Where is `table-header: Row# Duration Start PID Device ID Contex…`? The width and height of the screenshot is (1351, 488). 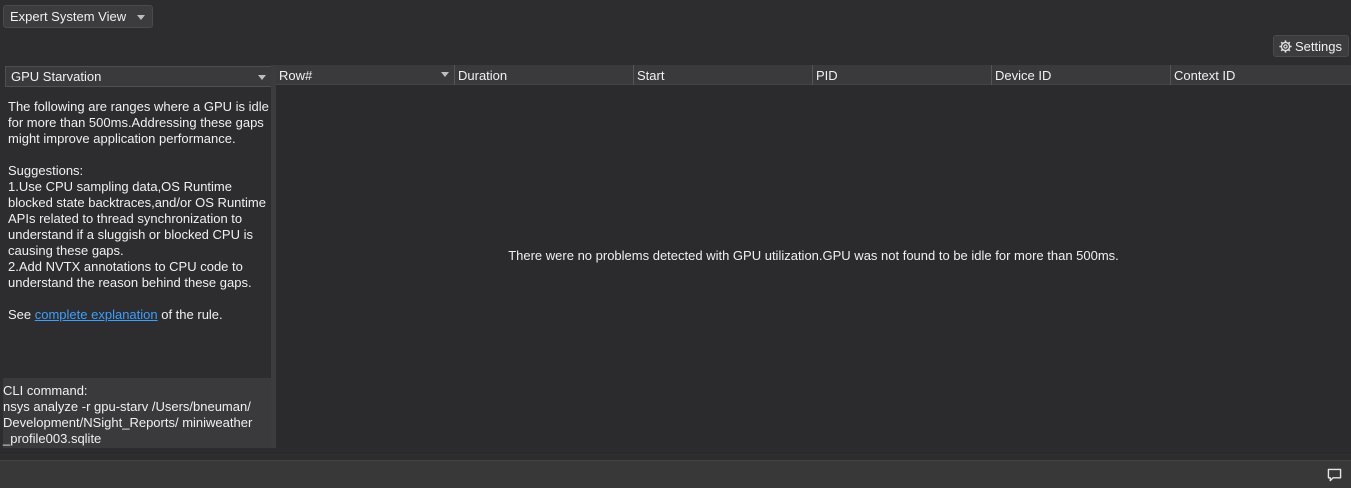 table-header: Row# Duration Start PID Device ID Contex… is located at coordinates (813, 75).